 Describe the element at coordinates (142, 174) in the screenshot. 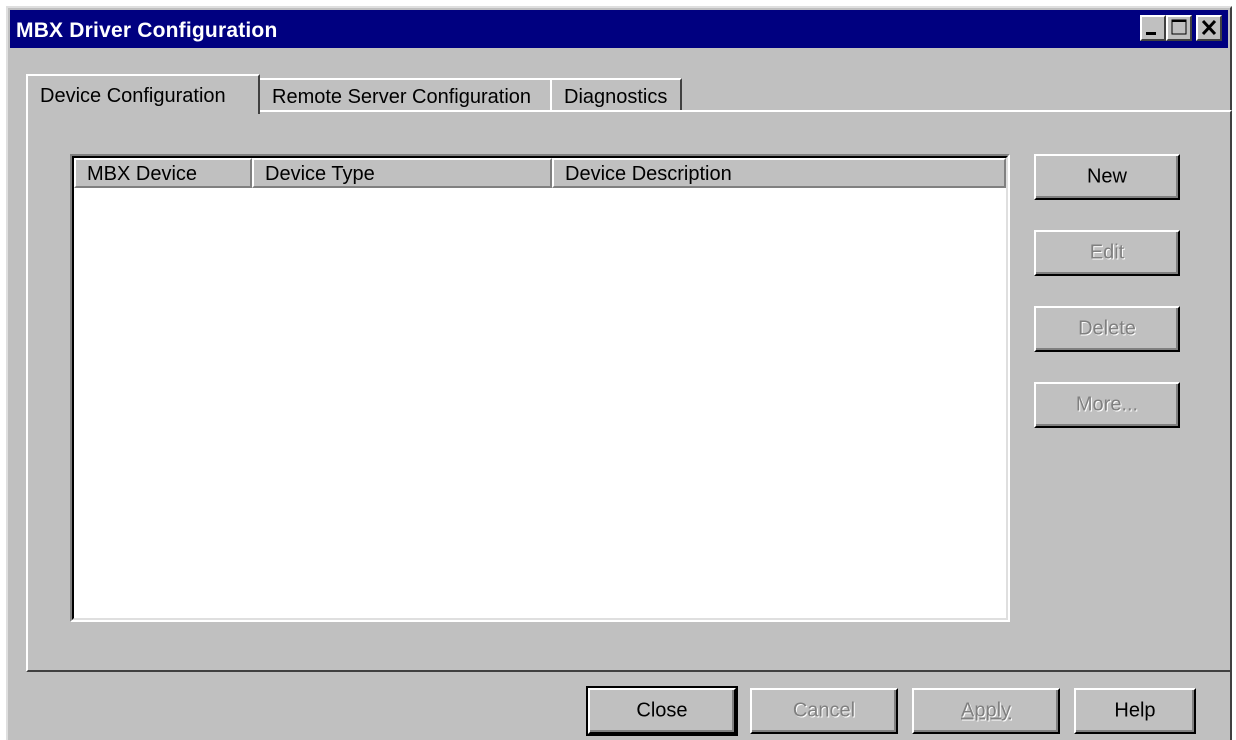

I see `column-header-label: MBX Device` at that location.